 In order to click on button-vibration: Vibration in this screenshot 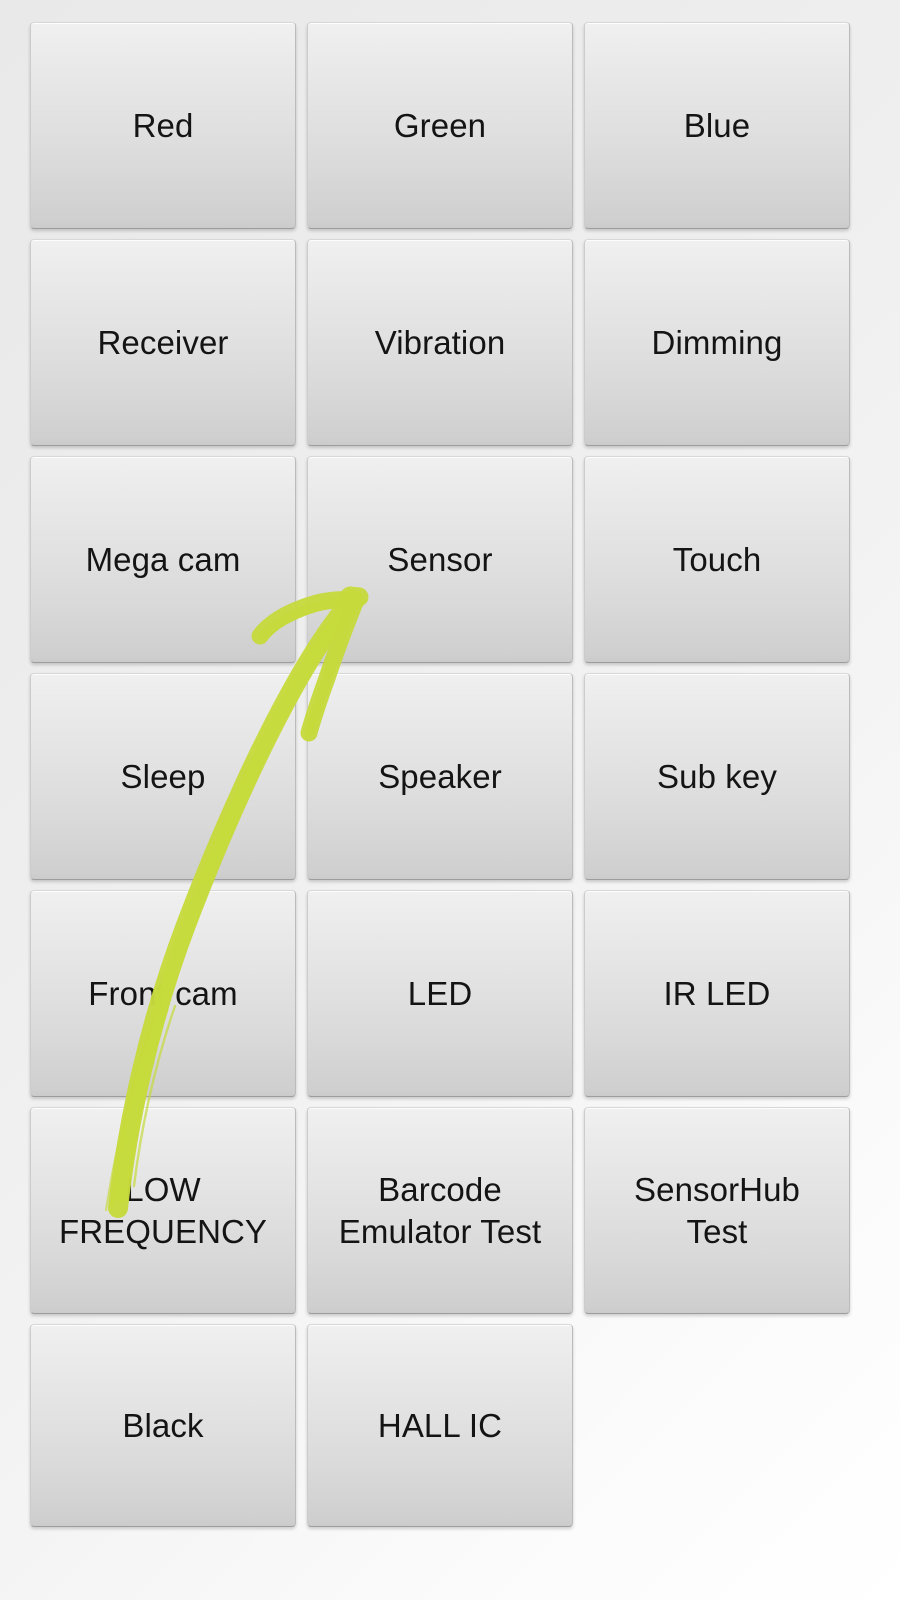, I will do `click(440, 342)`.